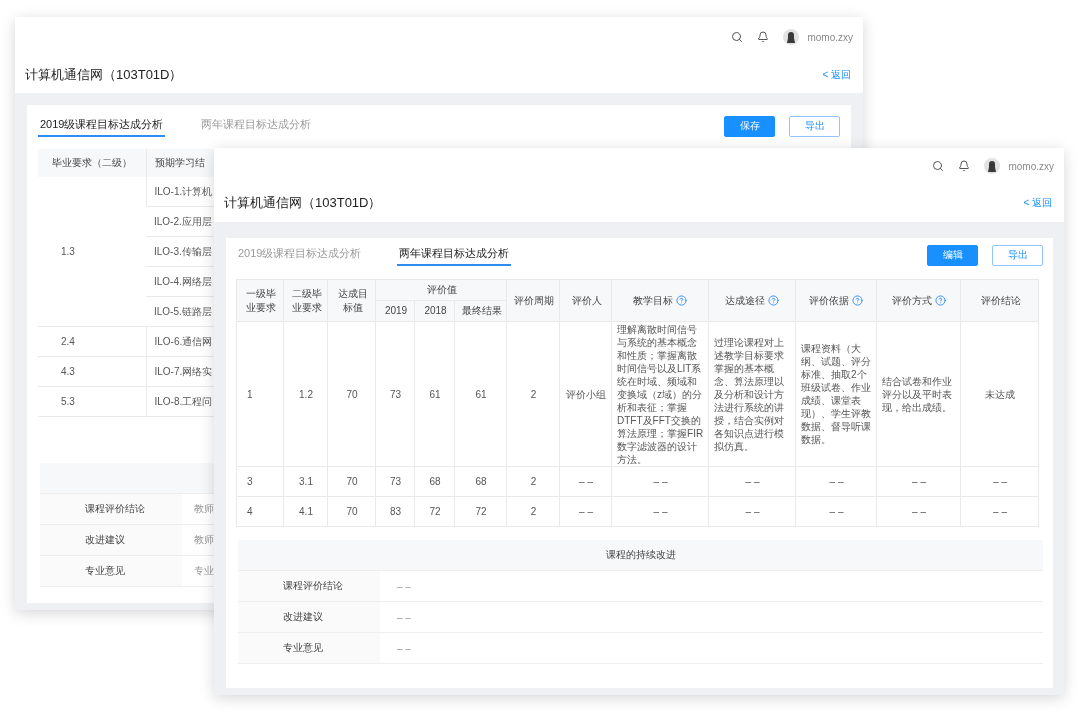 The height and width of the screenshot is (712, 1080). I want to click on column-header: 评价结论, so click(999, 300).